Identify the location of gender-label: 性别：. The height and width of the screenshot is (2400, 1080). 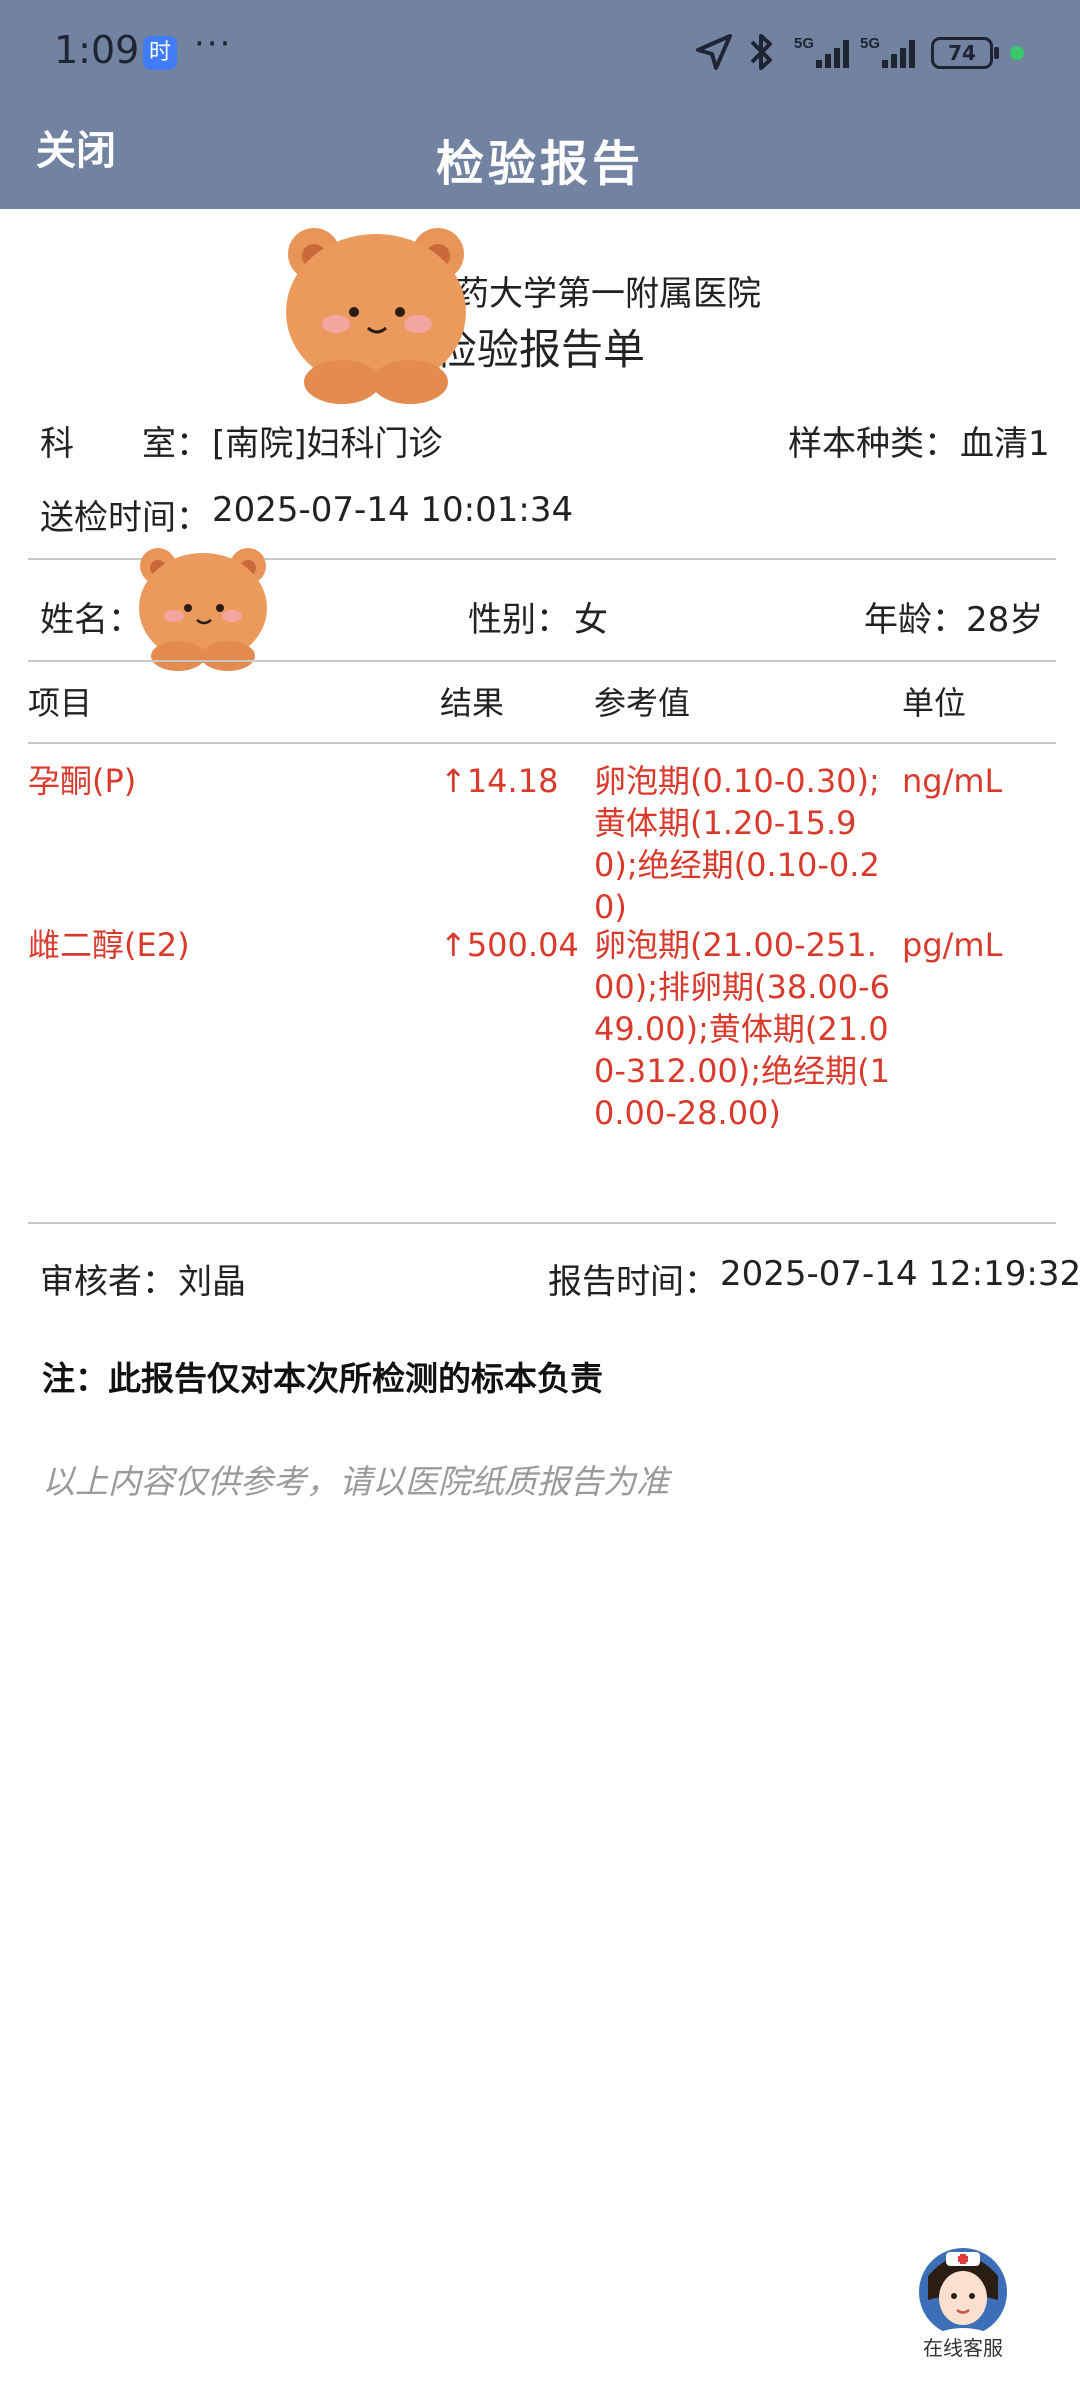
(519, 620).